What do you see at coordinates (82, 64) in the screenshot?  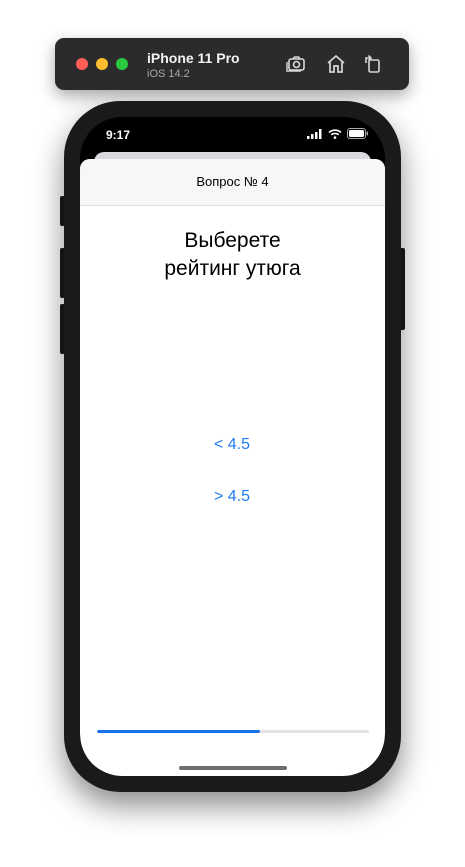 I see `close-window-button` at bounding box center [82, 64].